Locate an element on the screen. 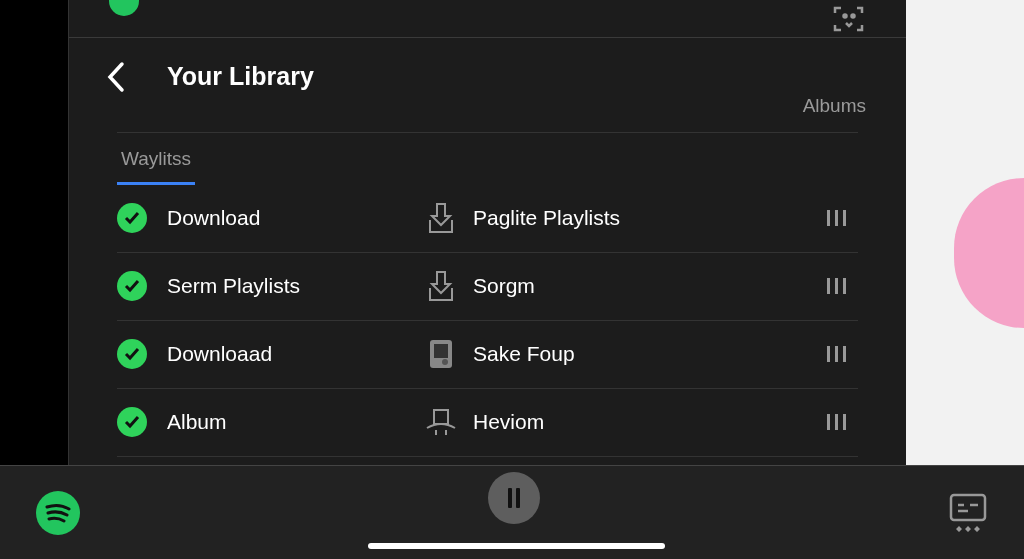 The image size is (1024, 559). column-header: Albums is located at coordinates (834, 105).